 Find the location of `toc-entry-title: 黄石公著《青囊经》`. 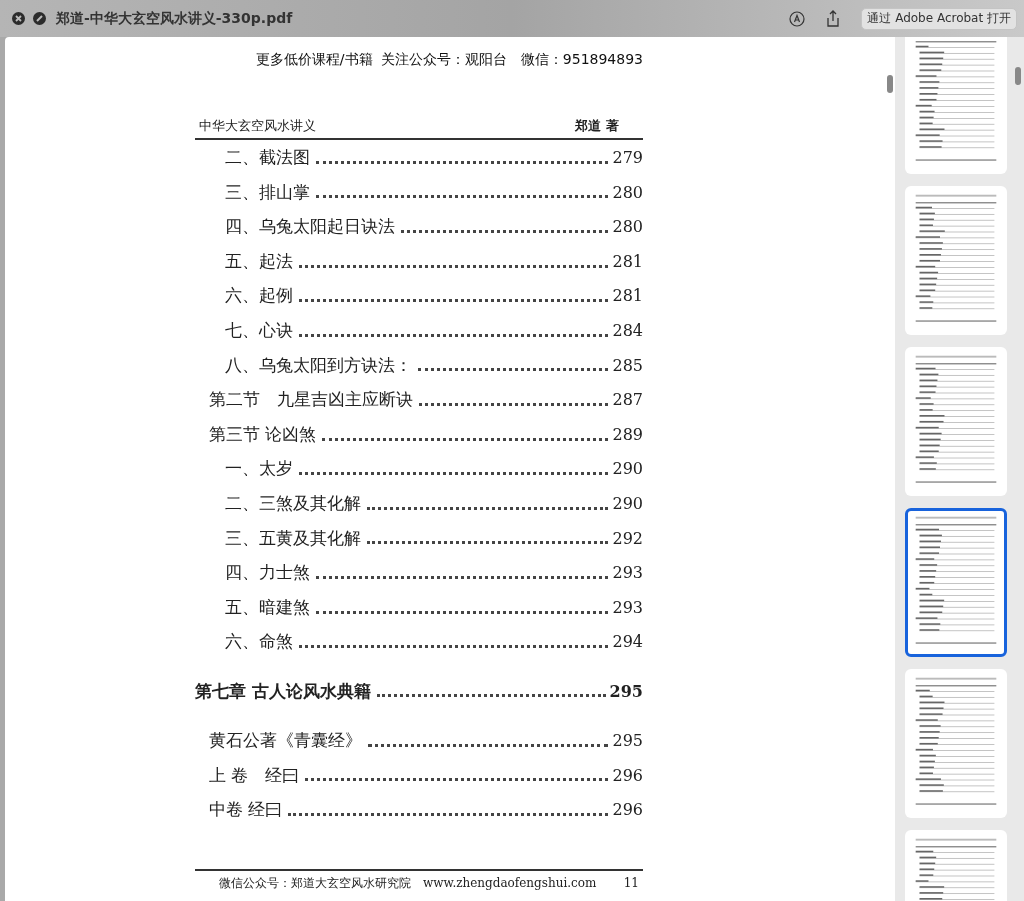

toc-entry-title: 黄石公著《青囊经》 is located at coordinates (285, 740).